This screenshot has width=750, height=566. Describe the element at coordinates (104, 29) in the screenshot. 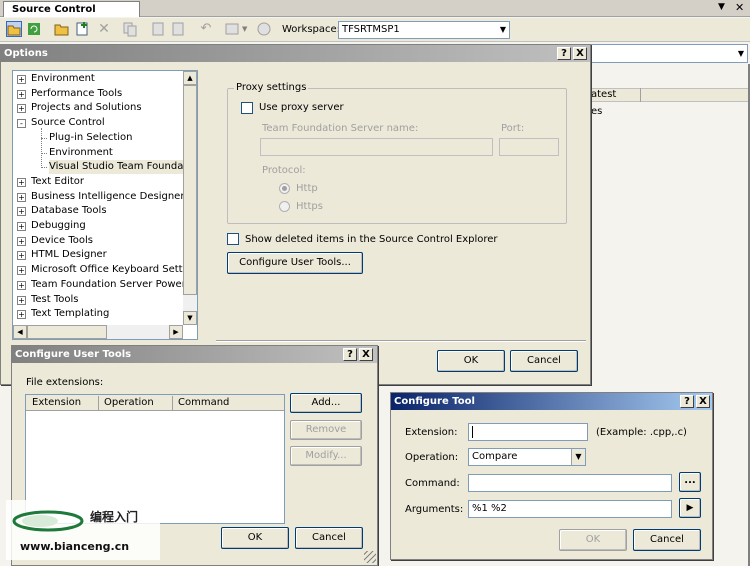

I see `delete-icon: ✕` at that location.